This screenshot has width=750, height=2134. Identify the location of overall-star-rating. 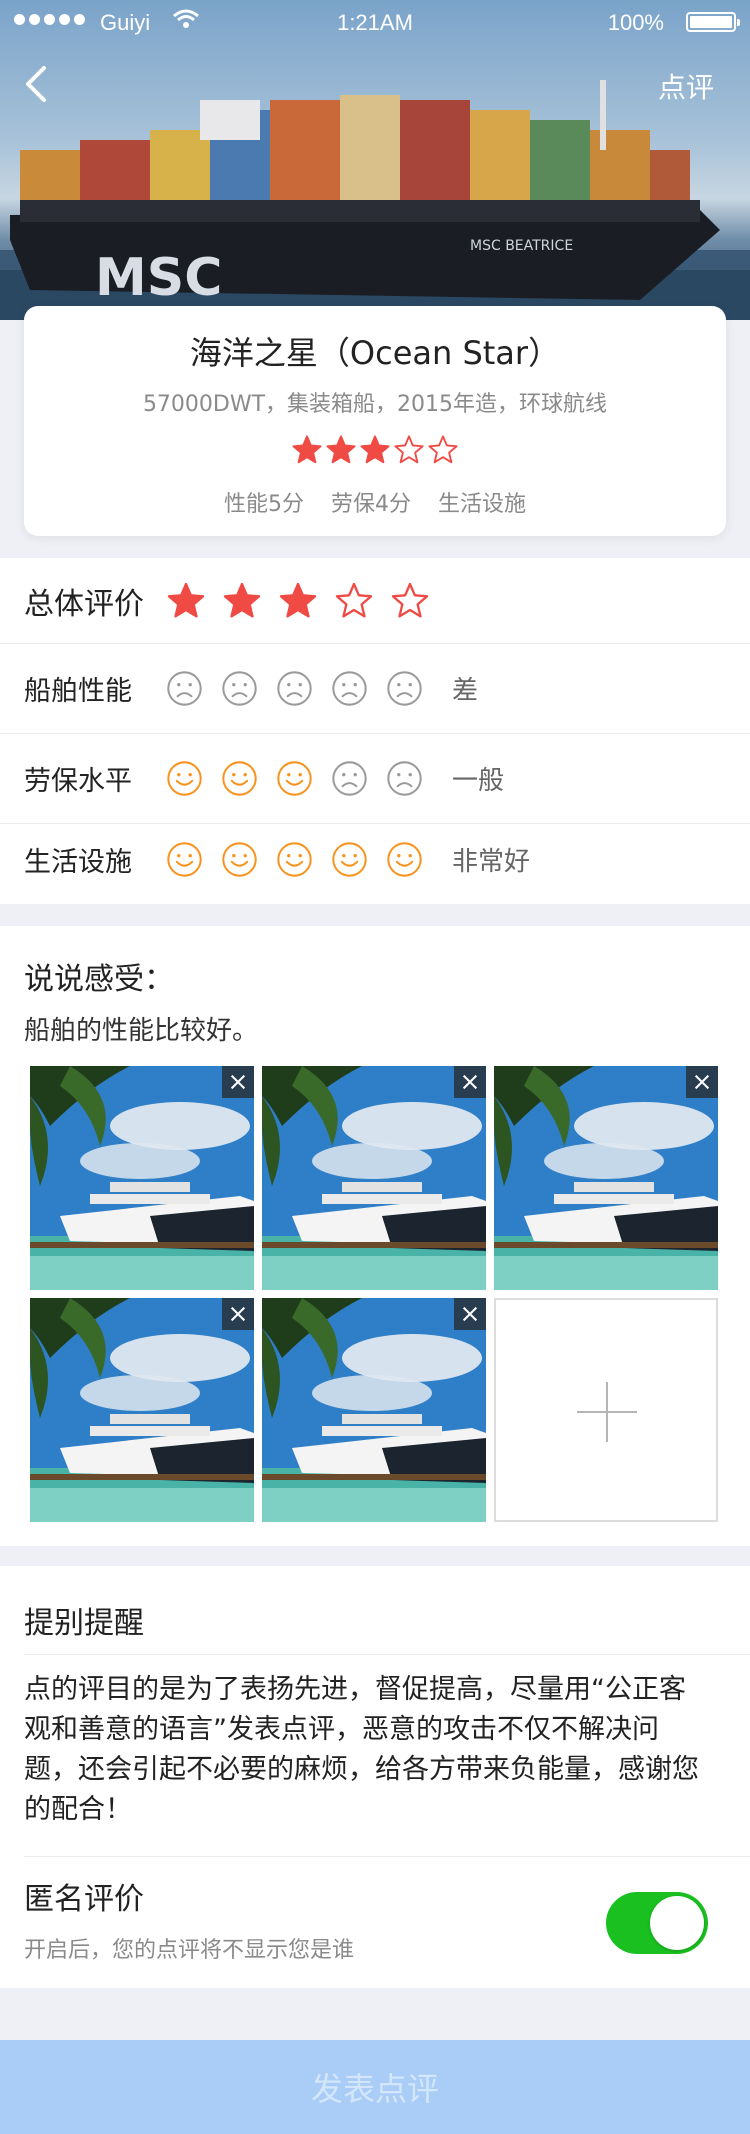
(298, 601).